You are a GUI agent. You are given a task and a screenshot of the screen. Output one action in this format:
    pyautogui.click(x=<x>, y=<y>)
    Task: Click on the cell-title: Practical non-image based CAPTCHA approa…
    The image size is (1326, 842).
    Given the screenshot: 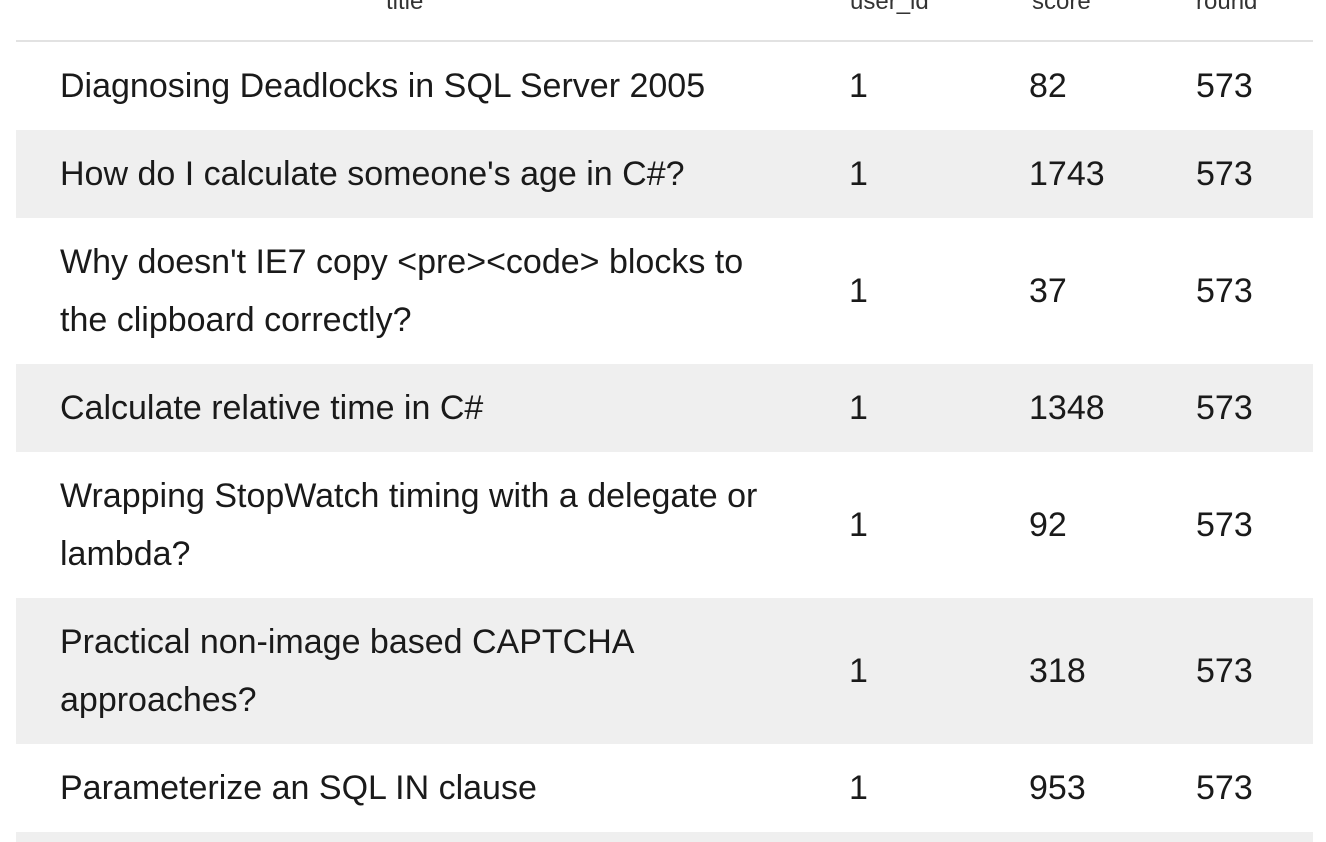 What is the action you would take?
    pyautogui.click(x=346, y=671)
    